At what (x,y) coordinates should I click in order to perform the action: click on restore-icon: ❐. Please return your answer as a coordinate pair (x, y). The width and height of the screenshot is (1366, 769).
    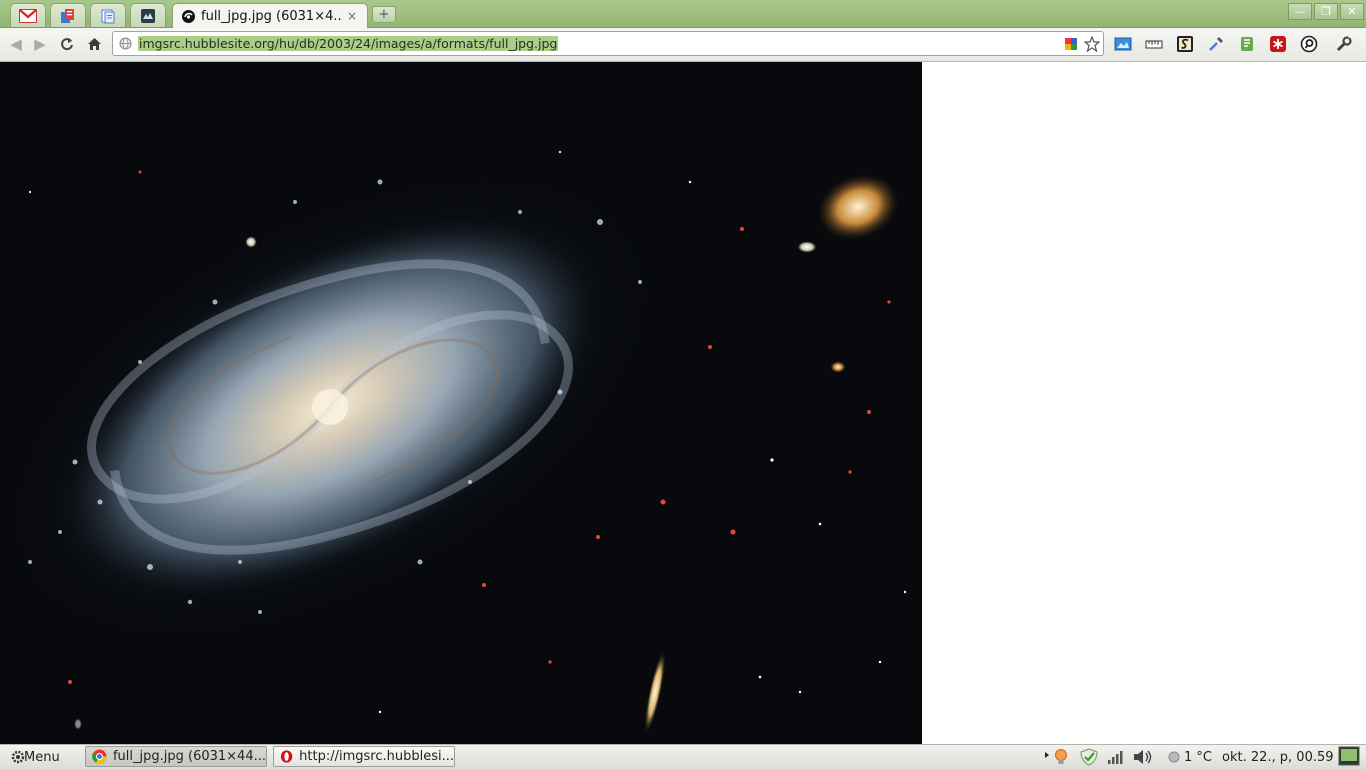
    Looking at the image, I should click on (1326, 11).